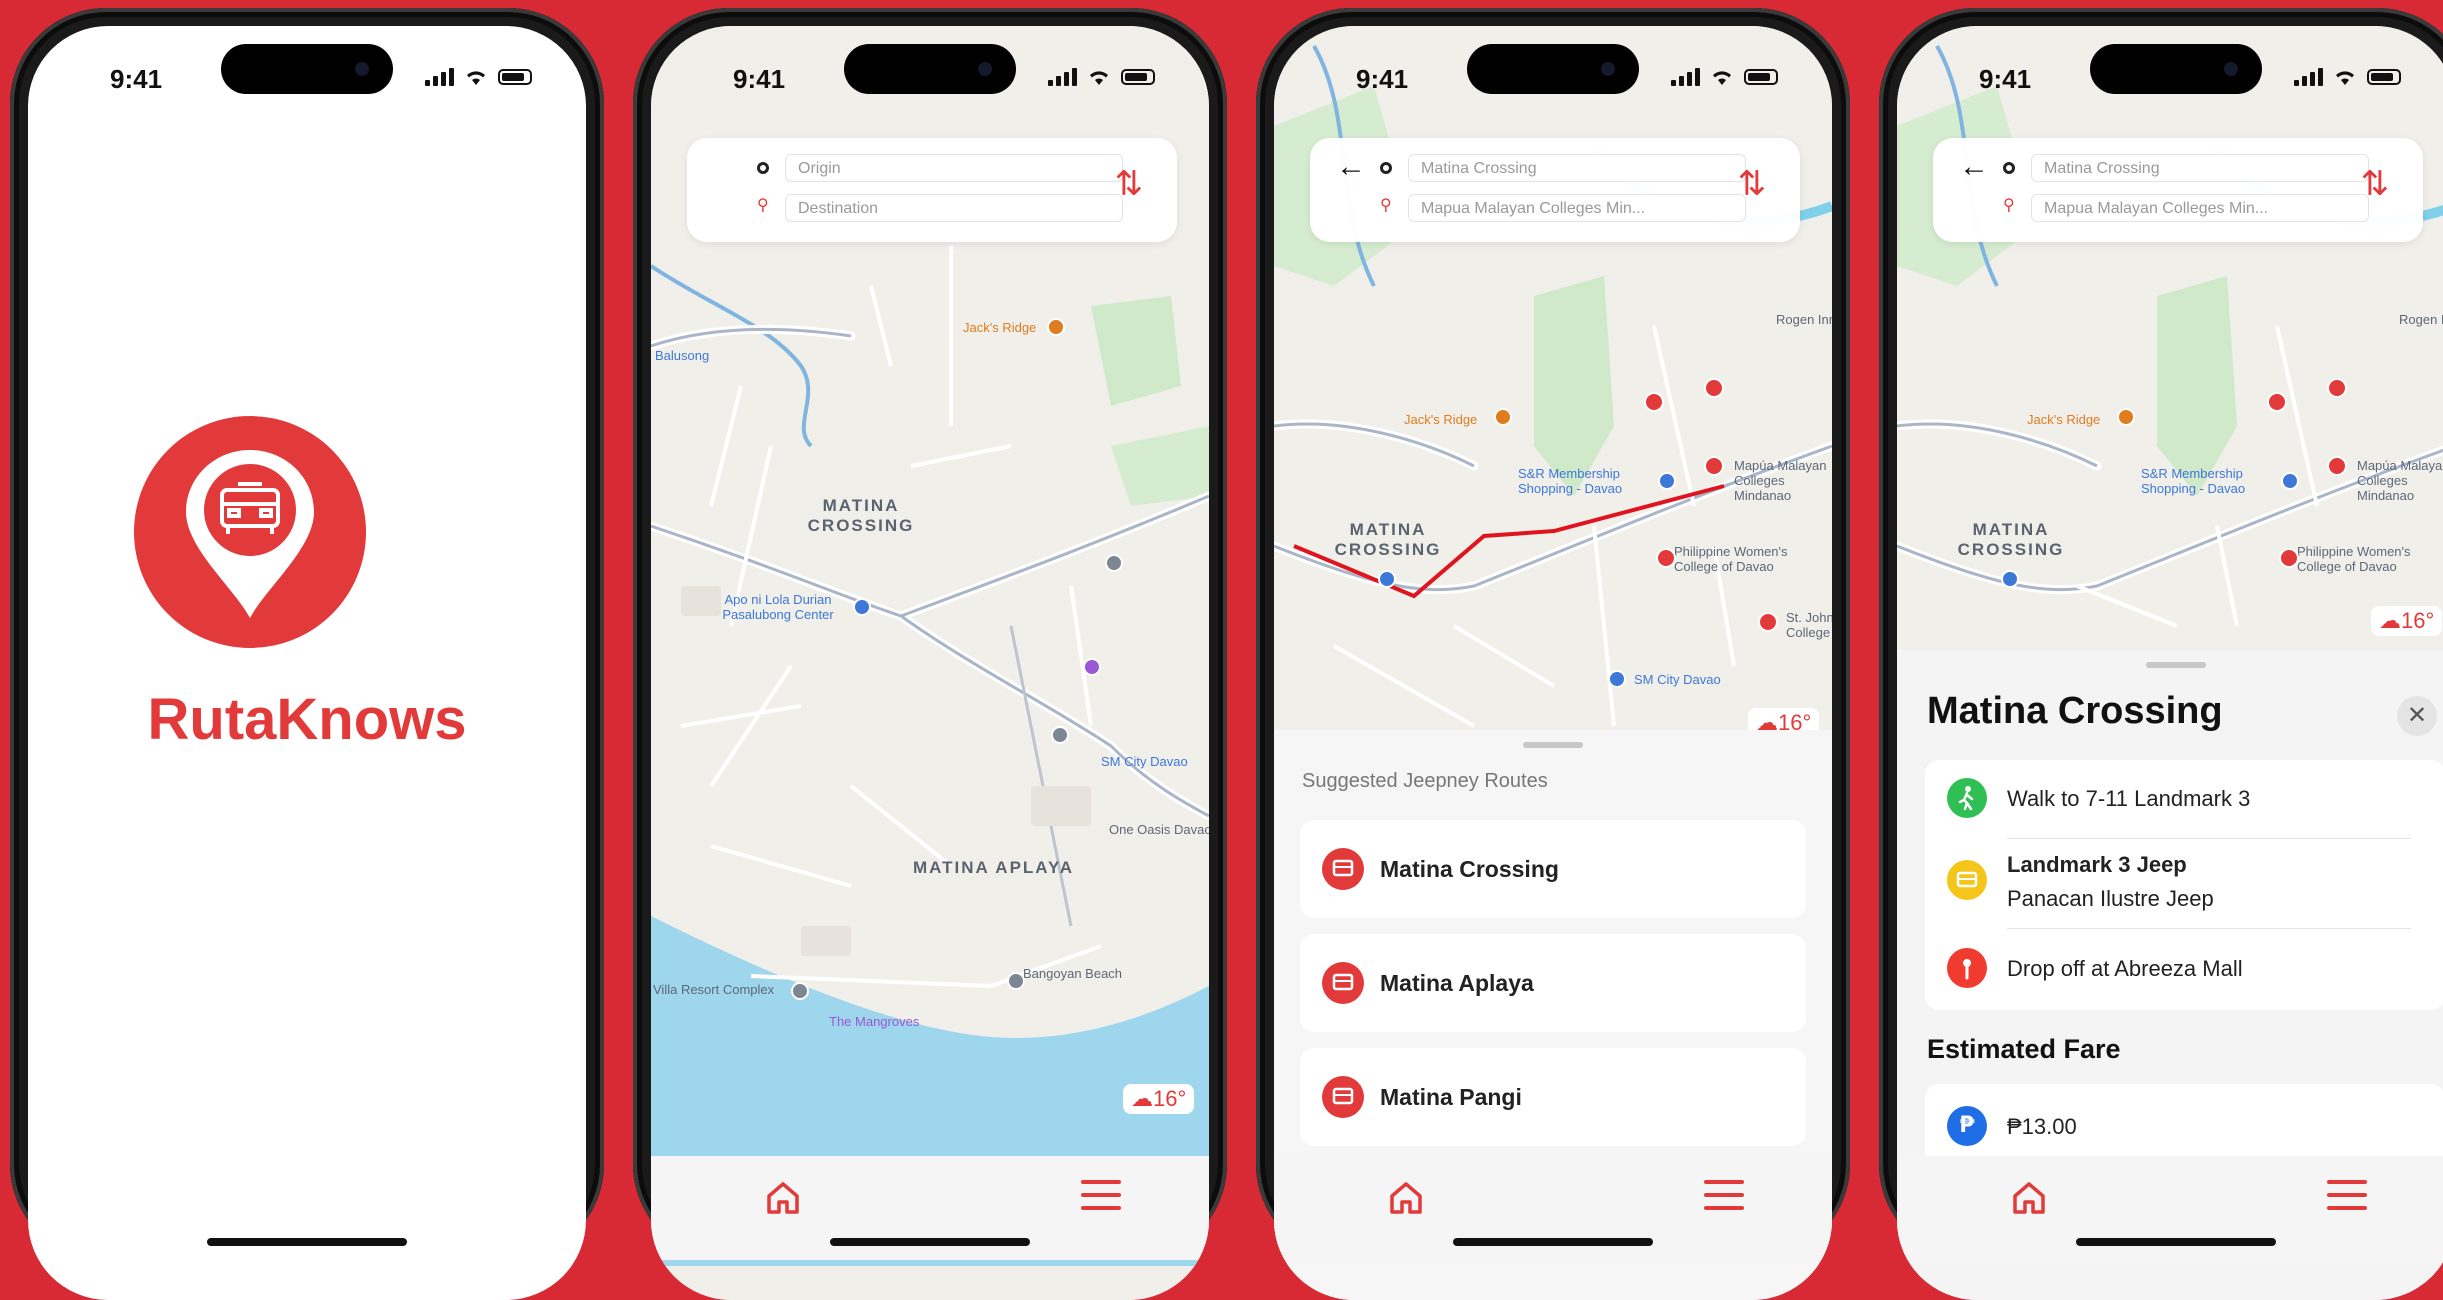  Describe the element at coordinates (1780, 480) in the screenshot. I see `map-label-mapua: Mapúa Malayan Colleges Mindanao` at that location.